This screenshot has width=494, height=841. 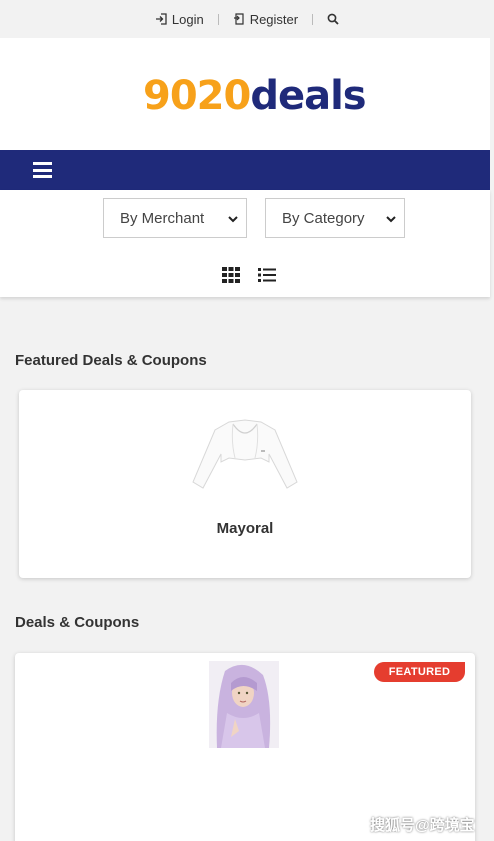 What do you see at coordinates (161, 19) in the screenshot?
I see `login-icon` at bounding box center [161, 19].